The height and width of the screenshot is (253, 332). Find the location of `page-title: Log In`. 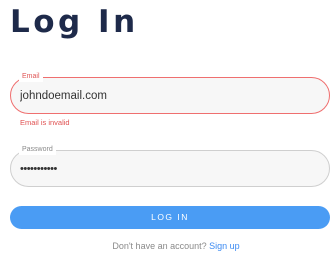

page-title: Log In is located at coordinates (74, 22).